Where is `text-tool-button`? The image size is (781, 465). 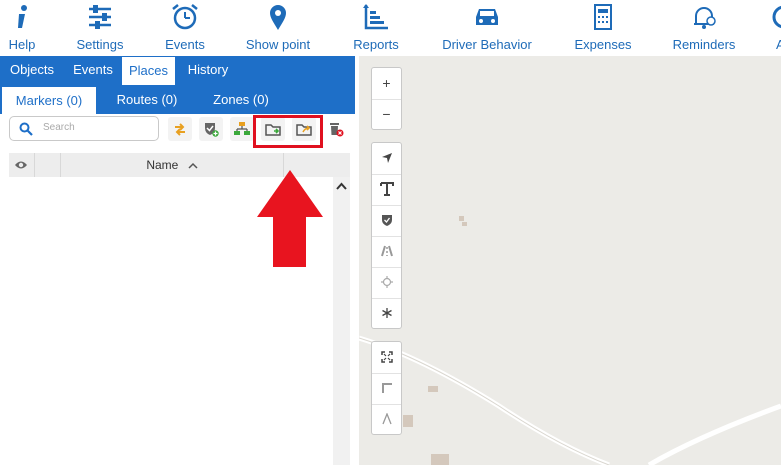 text-tool-button is located at coordinates (386, 190).